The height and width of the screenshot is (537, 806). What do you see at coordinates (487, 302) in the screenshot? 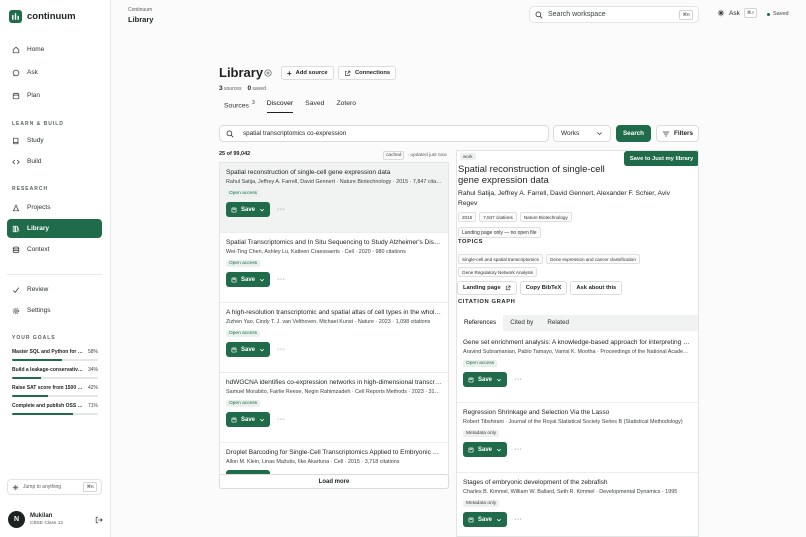
I see `citation-graph-heading: CITATION GRAPH` at bounding box center [487, 302].